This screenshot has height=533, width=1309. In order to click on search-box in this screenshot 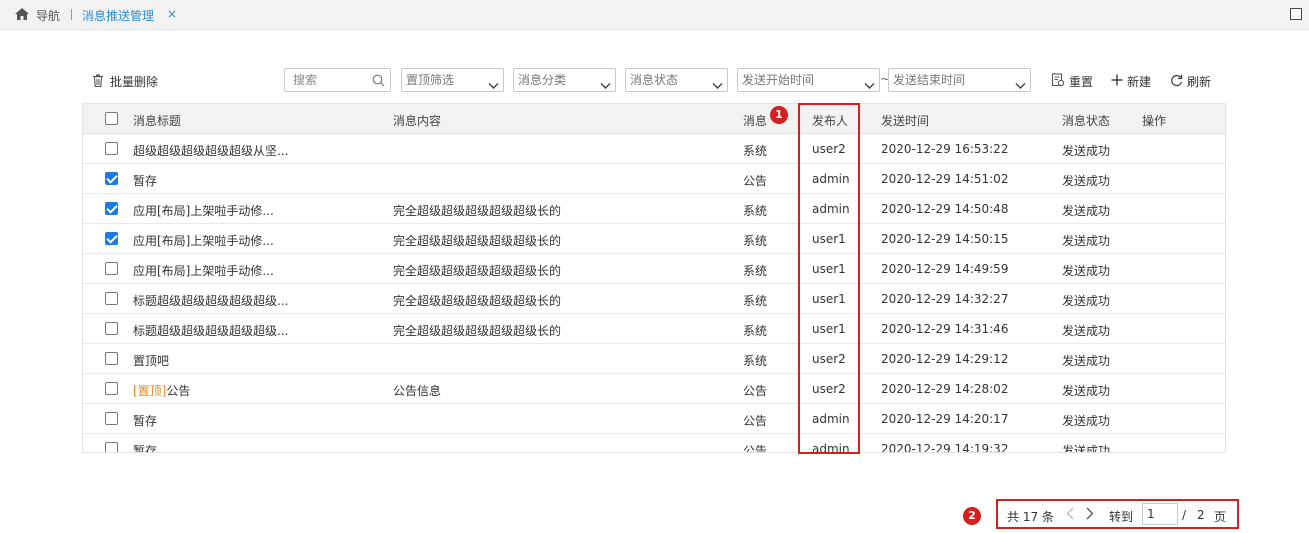, I will do `click(337, 80)`.